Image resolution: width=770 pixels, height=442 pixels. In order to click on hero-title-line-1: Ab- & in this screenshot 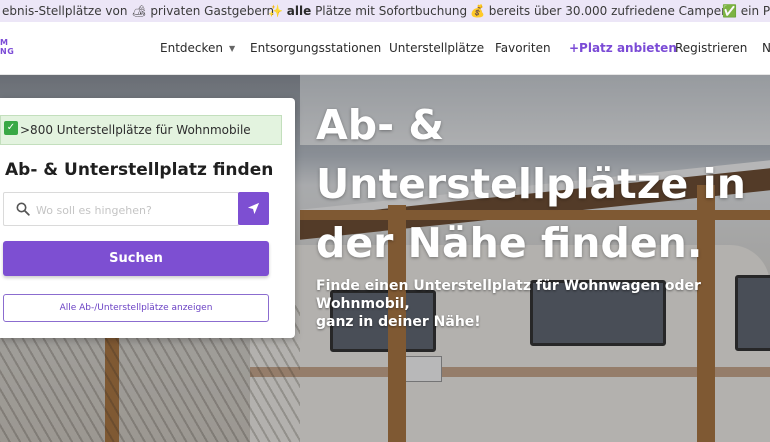, I will do `click(380, 125)`.